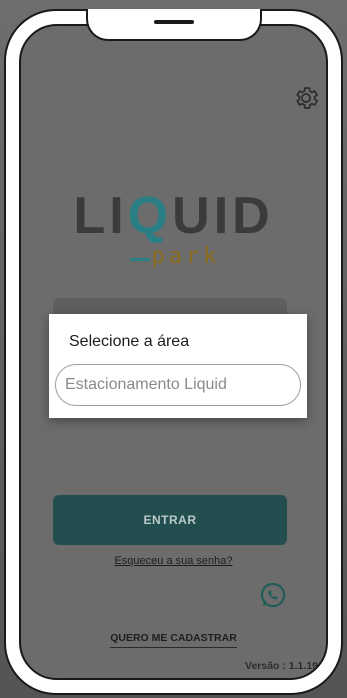 The width and height of the screenshot is (347, 698). Describe the element at coordinates (129, 341) in the screenshot. I see `dialog-title: Selecione a área` at that location.